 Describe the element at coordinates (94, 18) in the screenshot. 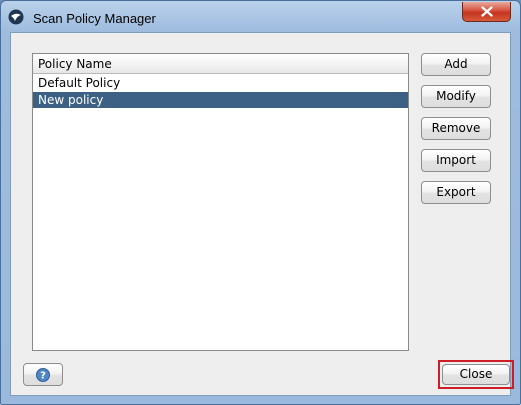

I see `window-title: Scan Policy Manager` at that location.